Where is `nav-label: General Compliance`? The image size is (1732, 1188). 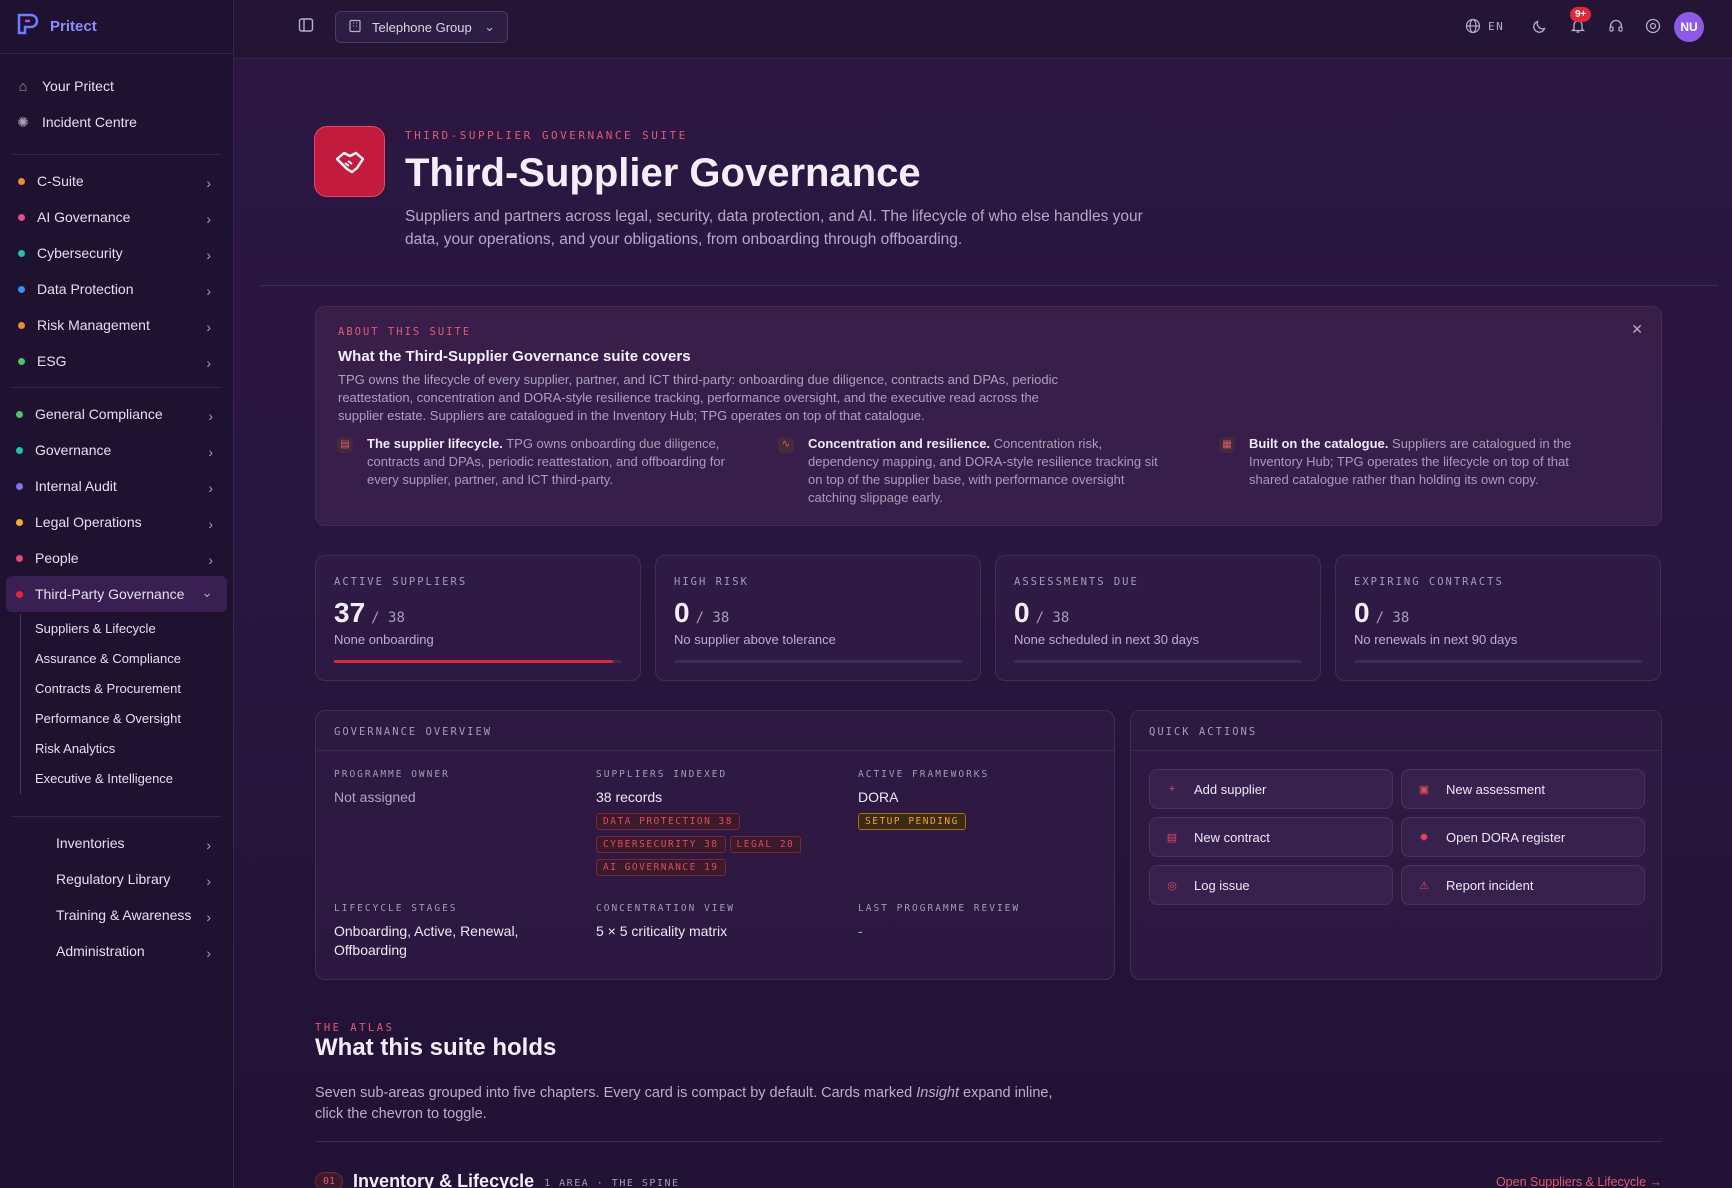
nav-label: General Compliance is located at coordinates (99, 414).